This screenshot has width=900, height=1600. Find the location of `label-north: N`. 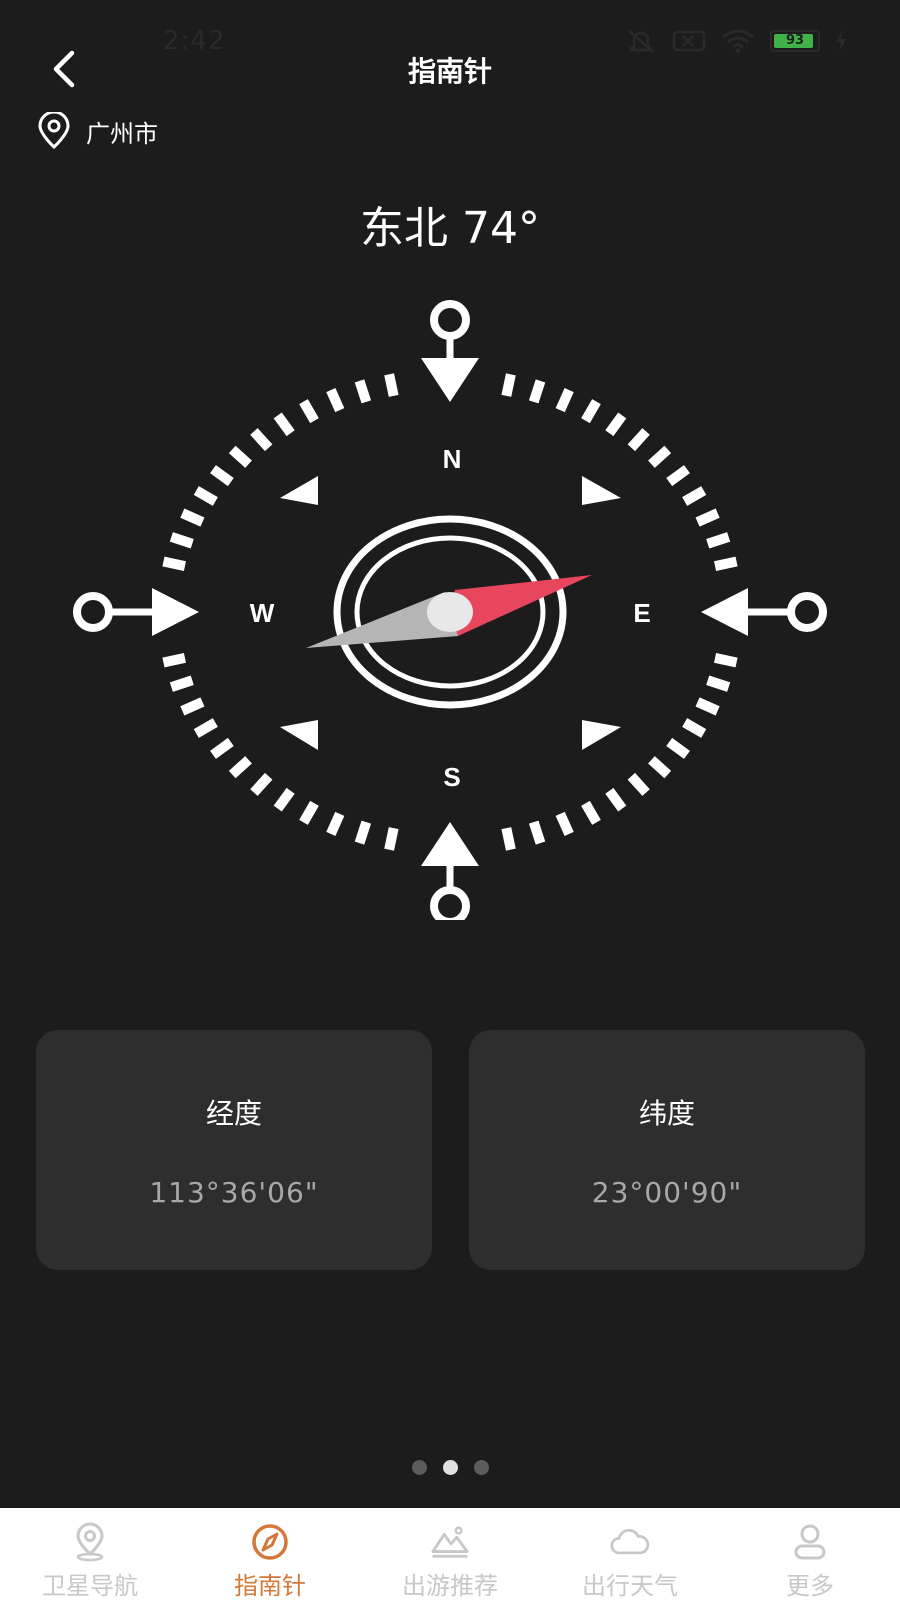

label-north: N is located at coordinates (452, 459).